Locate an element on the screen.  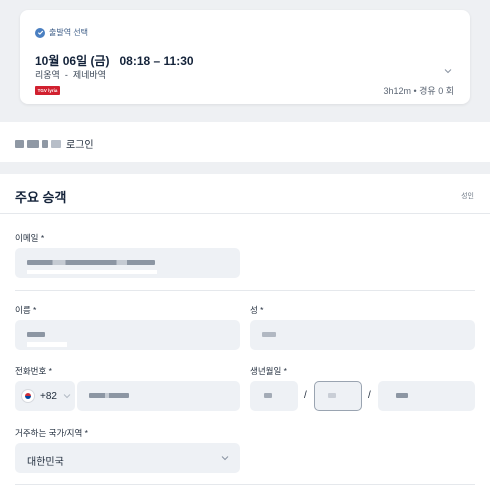
trip-tag: 출발역 선택 is located at coordinates (61, 32).